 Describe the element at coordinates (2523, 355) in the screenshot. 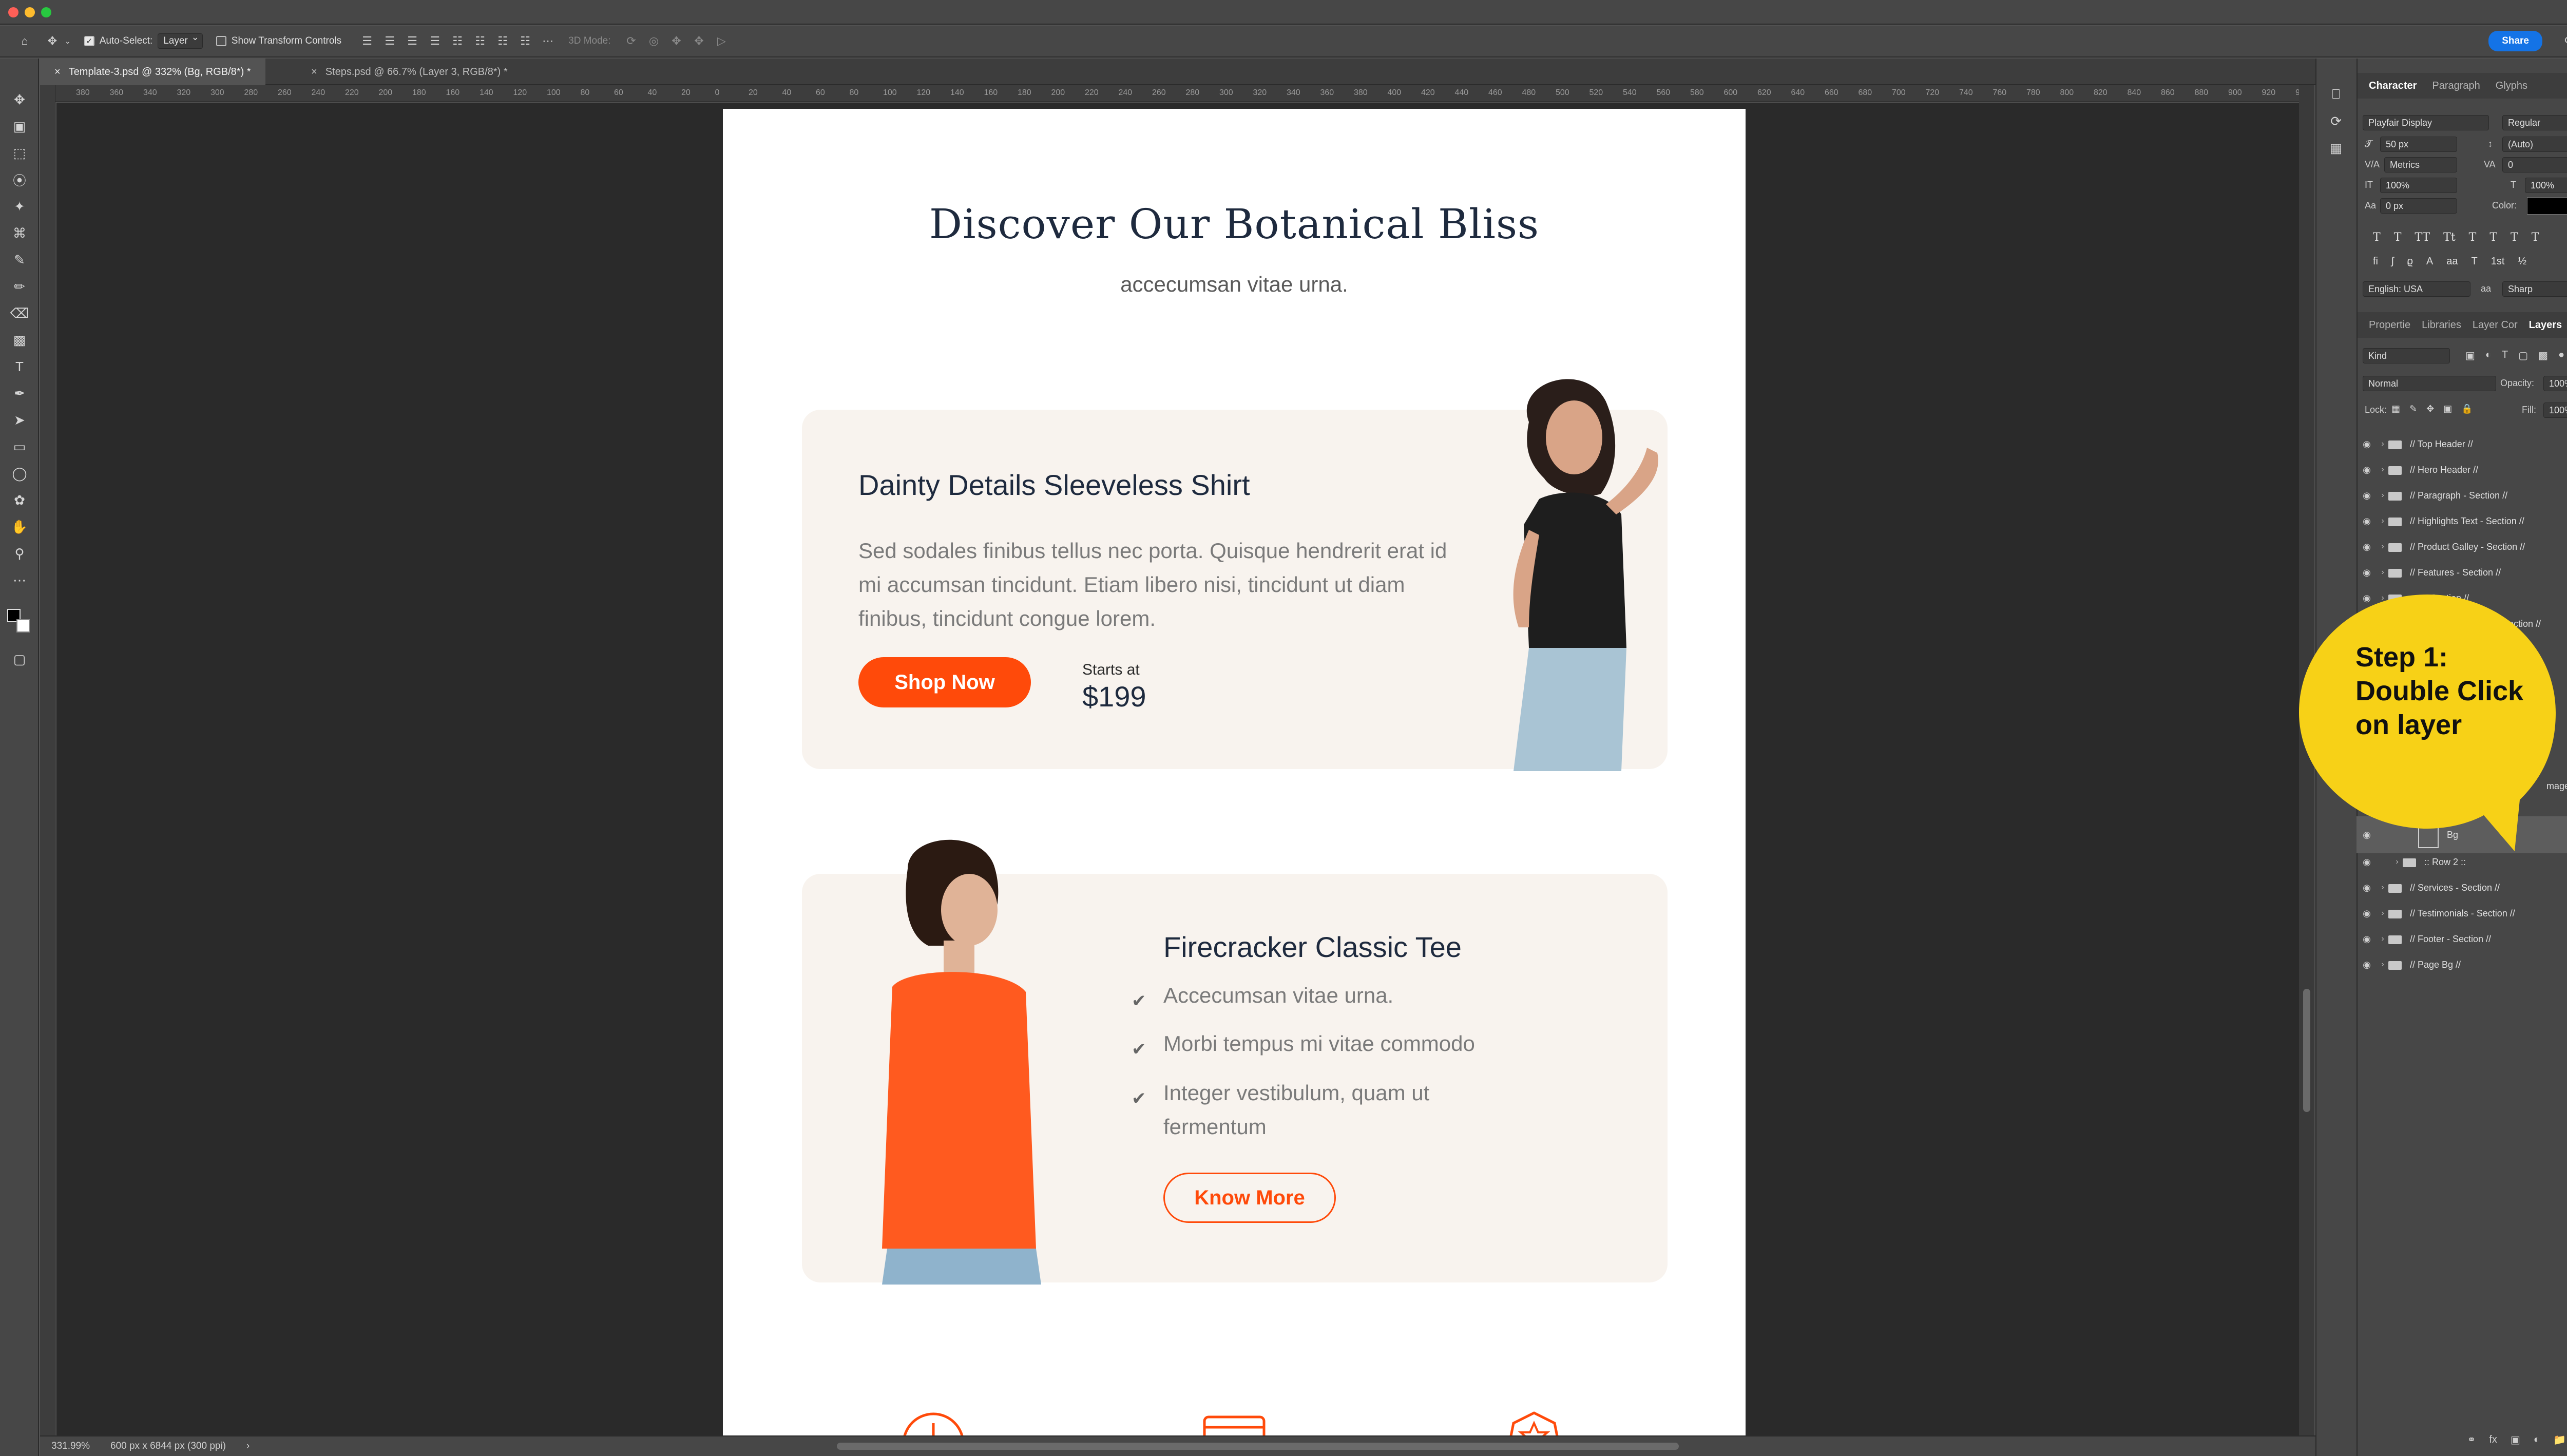

I see `filter-shape-icon: ▢` at that location.